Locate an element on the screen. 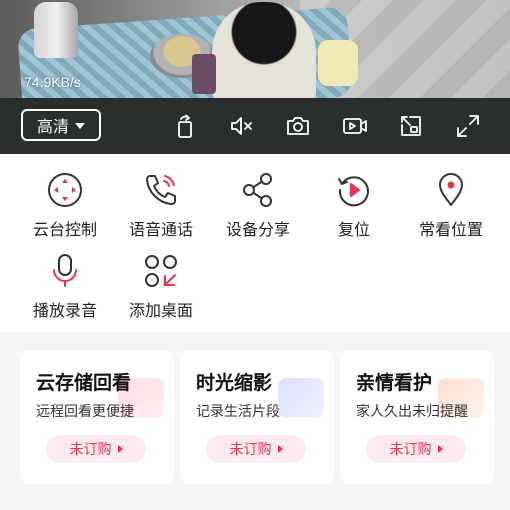 The image size is (510, 510). func-label: 复位 is located at coordinates (353, 229).